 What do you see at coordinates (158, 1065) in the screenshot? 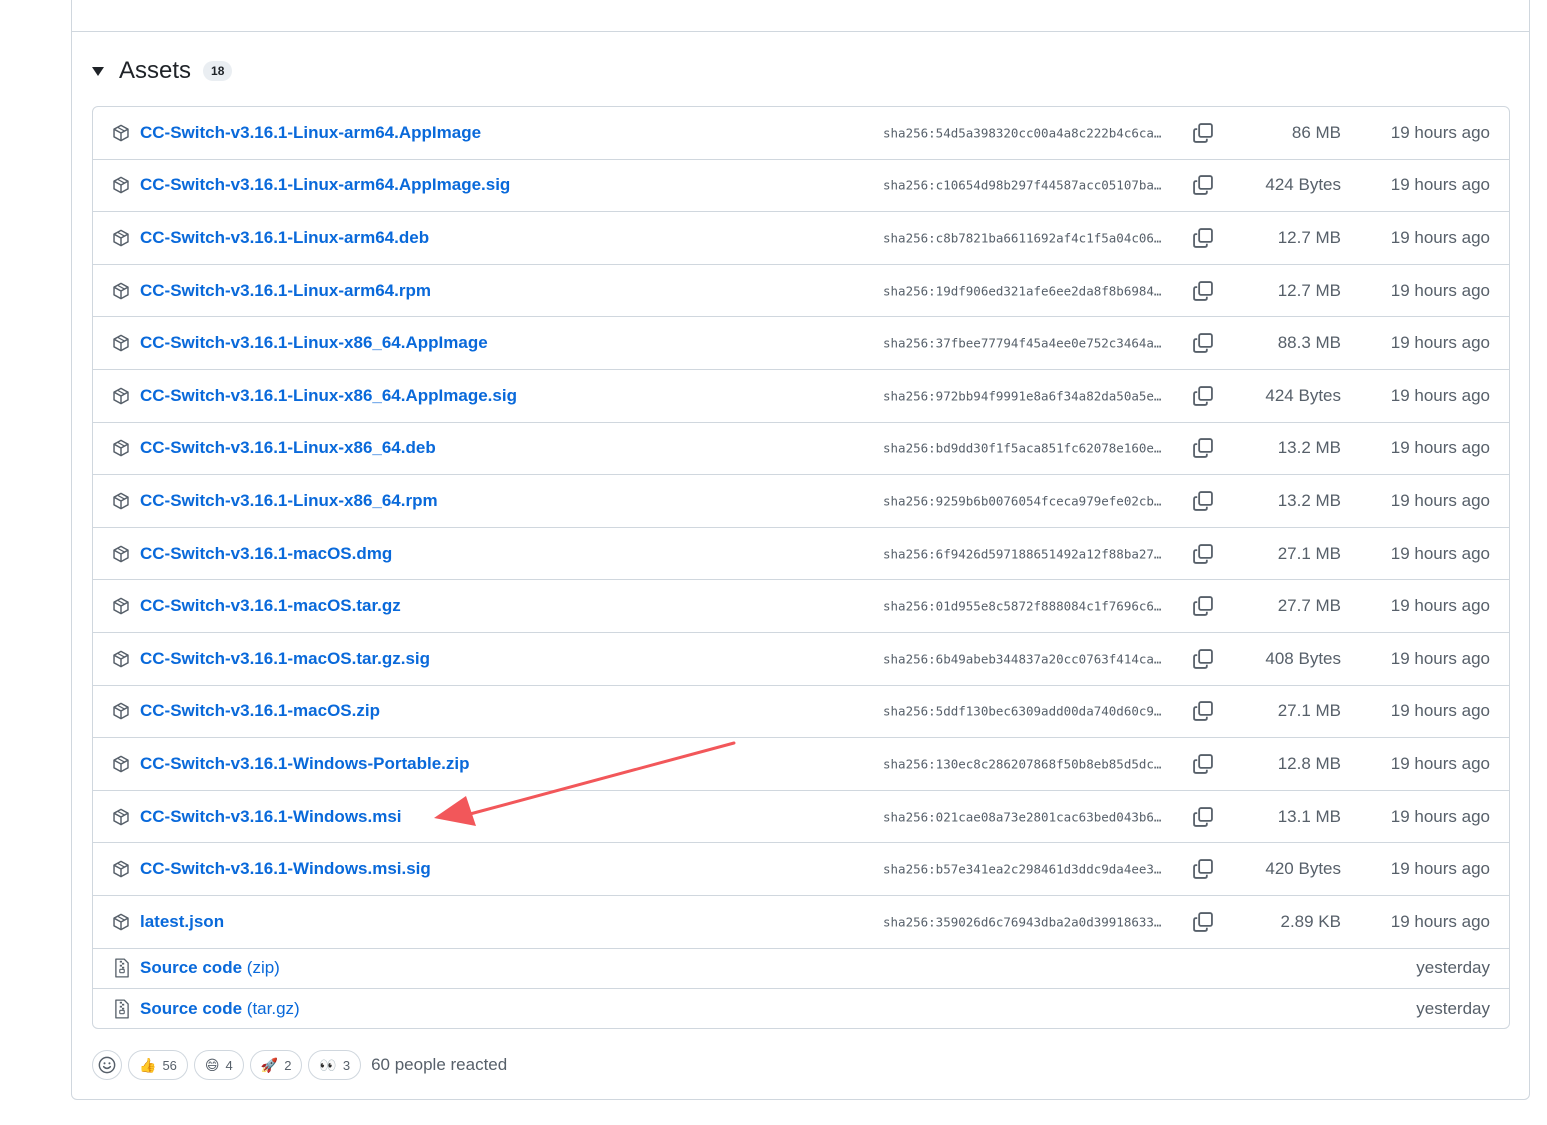
I see `reaction-pill: 👍 56` at bounding box center [158, 1065].